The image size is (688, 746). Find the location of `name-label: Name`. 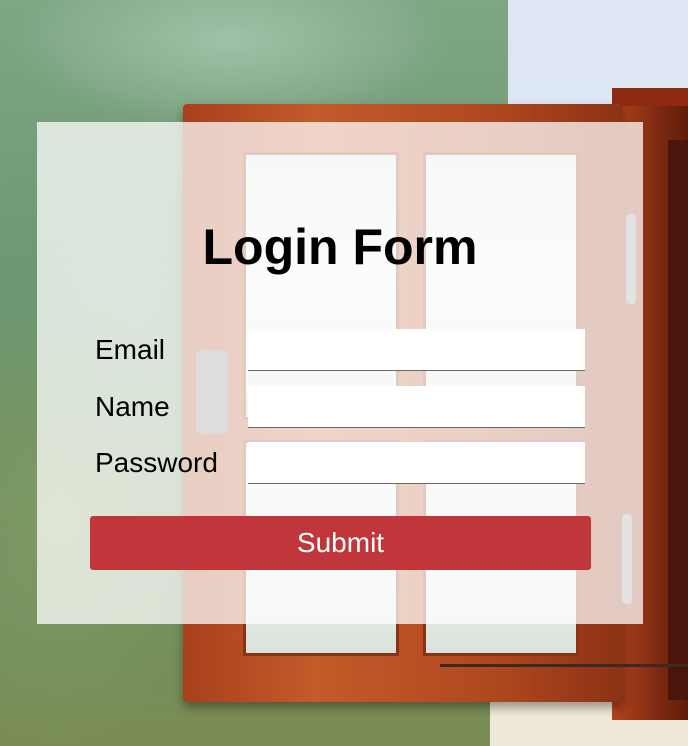

name-label: Name is located at coordinates (132, 406).